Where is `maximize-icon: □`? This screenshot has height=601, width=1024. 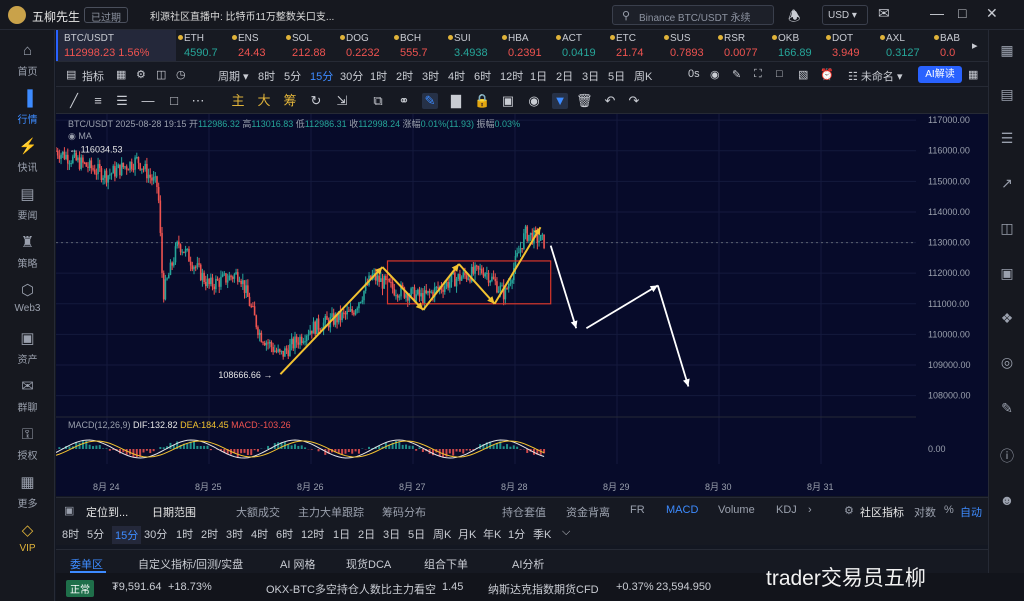 maximize-icon: □ is located at coordinates (962, 13).